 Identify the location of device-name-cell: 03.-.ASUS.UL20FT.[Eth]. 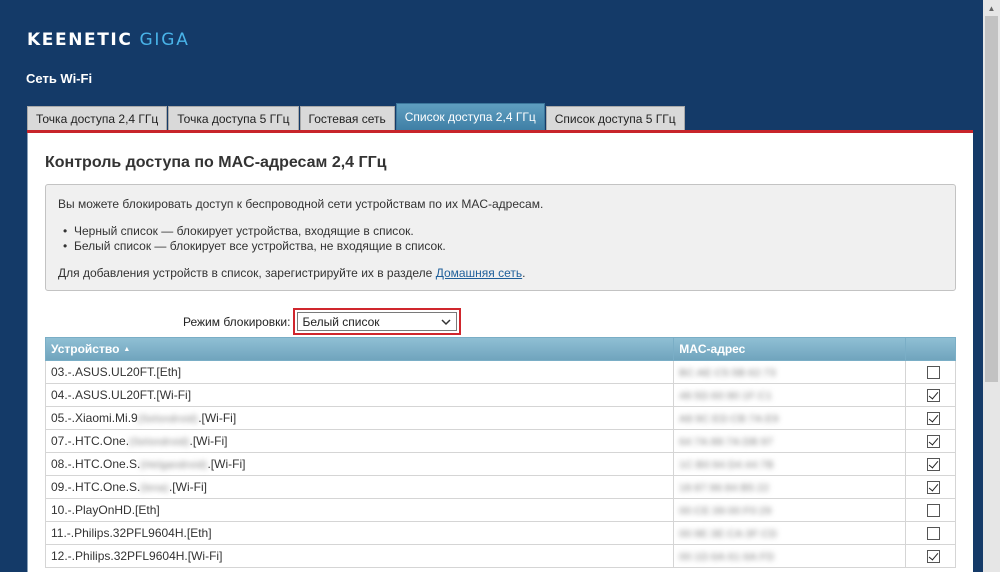
(359, 372).